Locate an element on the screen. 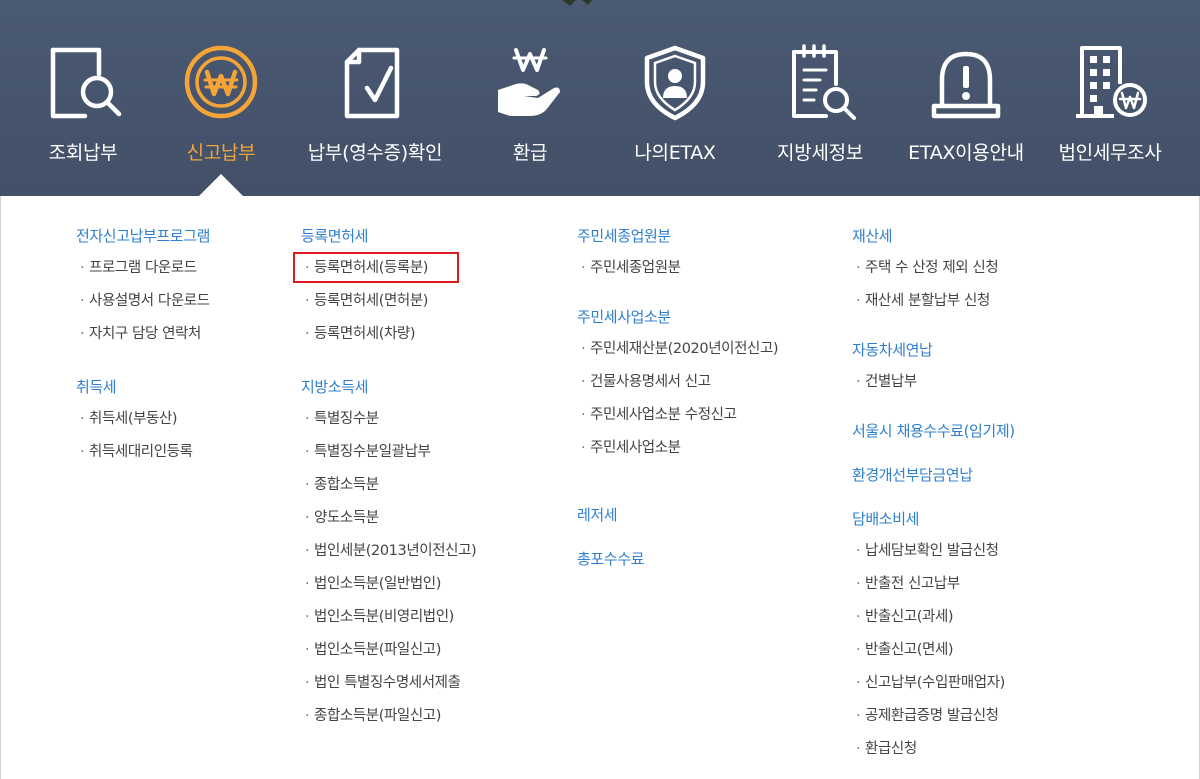 This screenshot has width=1200, height=779. menu-item: · 양도소득분 is located at coordinates (388, 522).